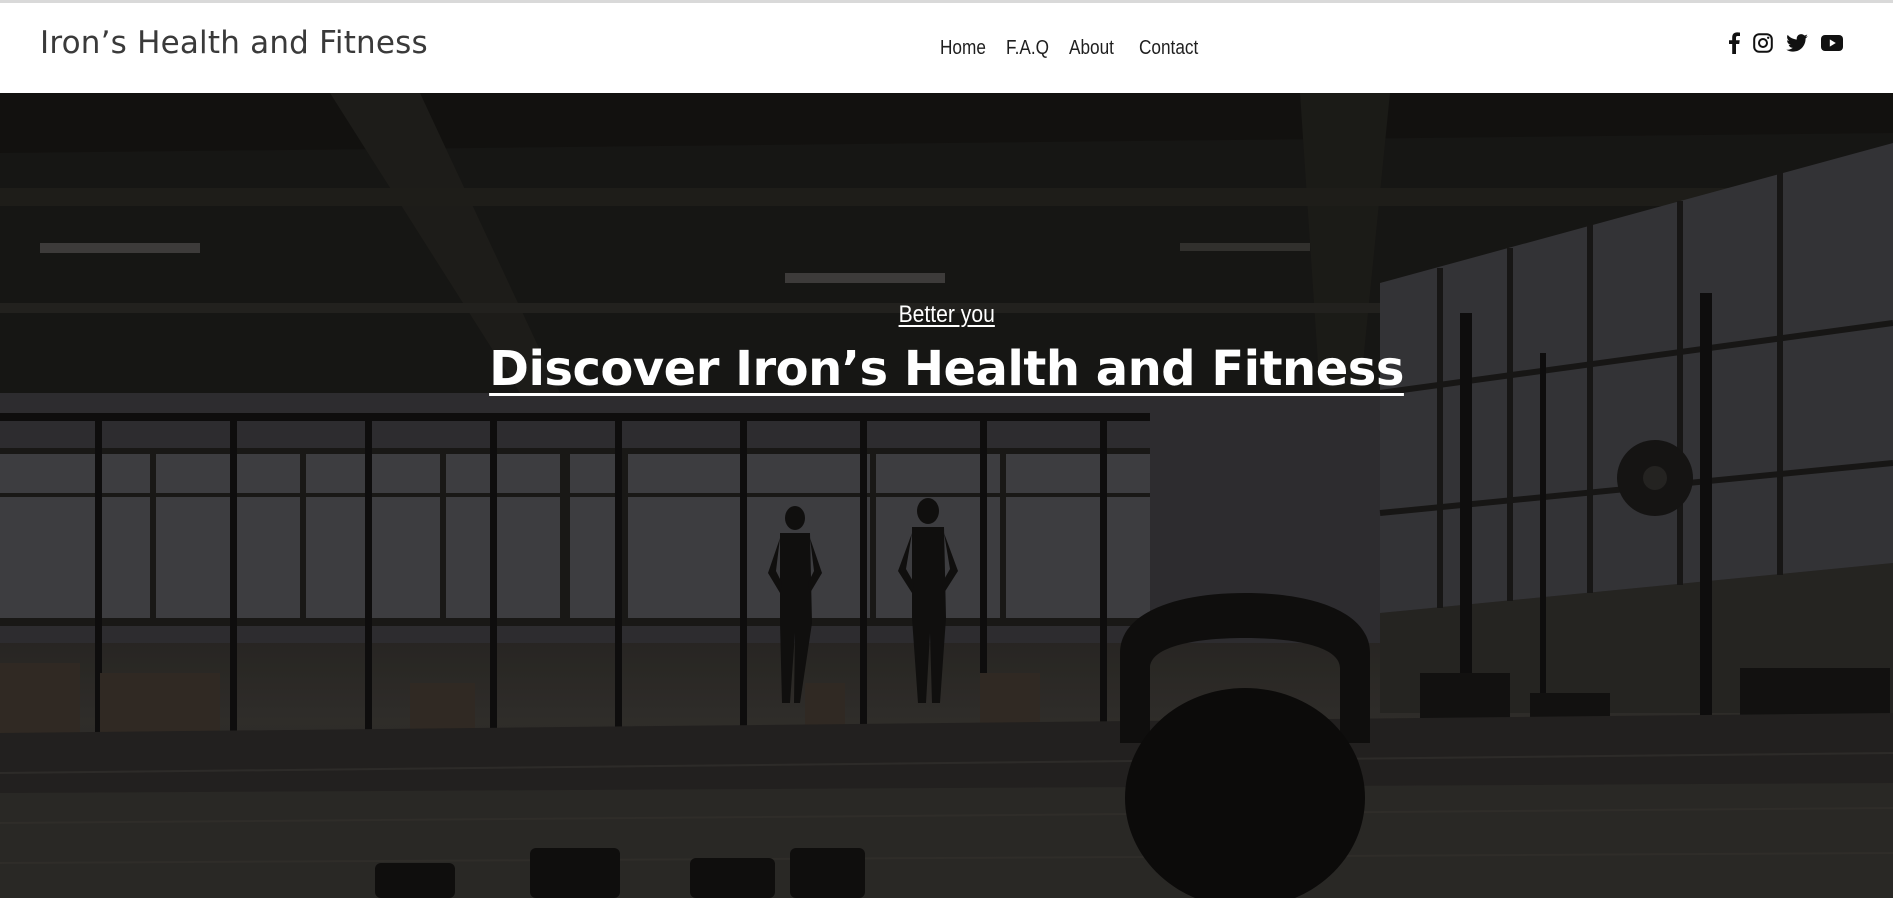 This screenshot has height=898, width=1893. What do you see at coordinates (1797, 43) in the screenshot?
I see `twitter-icon` at bounding box center [1797, 43].